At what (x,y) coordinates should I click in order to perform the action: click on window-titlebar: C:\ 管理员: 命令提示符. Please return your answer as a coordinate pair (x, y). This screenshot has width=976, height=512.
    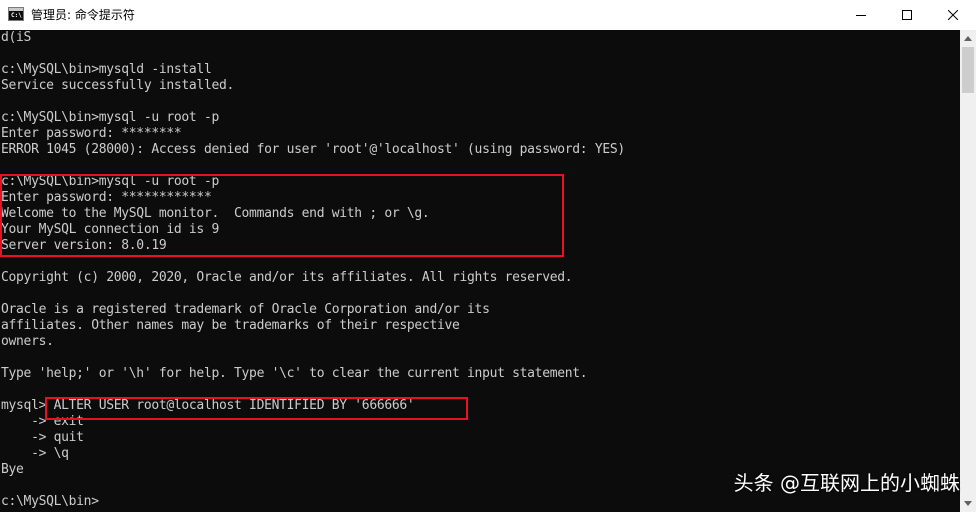
    Looking at the image, I should click on (488, 15).